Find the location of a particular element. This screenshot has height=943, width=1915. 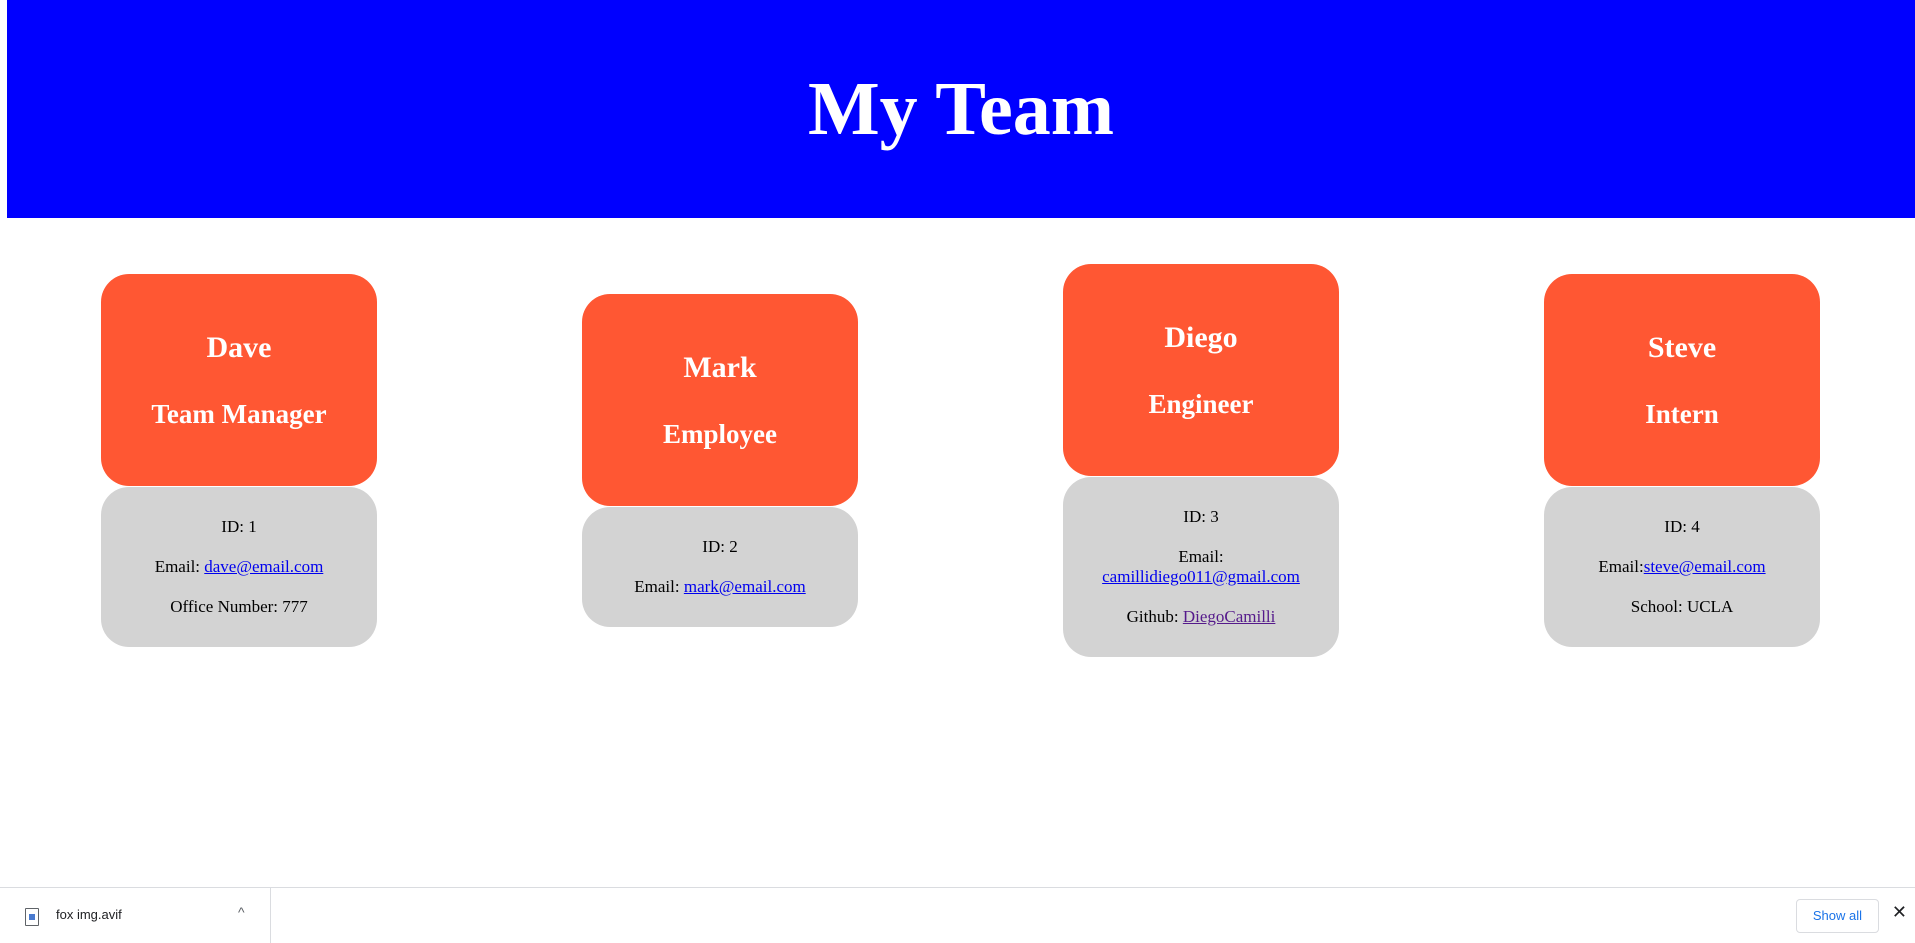

email-link: steve@email.com is located at coordinates (1705, 566).